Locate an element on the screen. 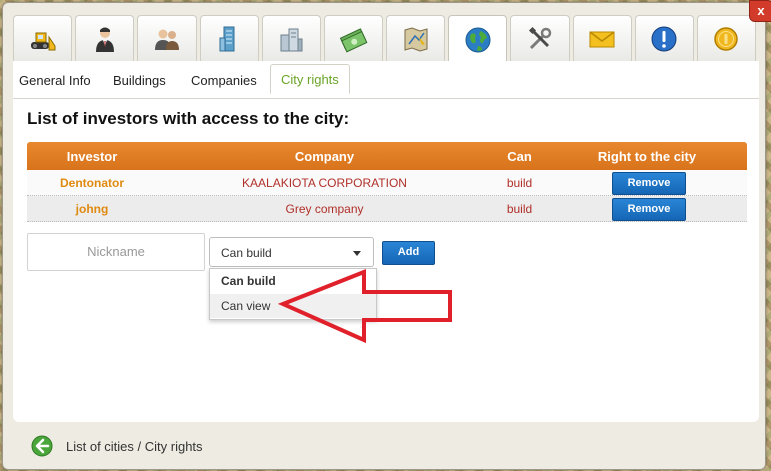  toolbar is located at coordinates (386, 39).